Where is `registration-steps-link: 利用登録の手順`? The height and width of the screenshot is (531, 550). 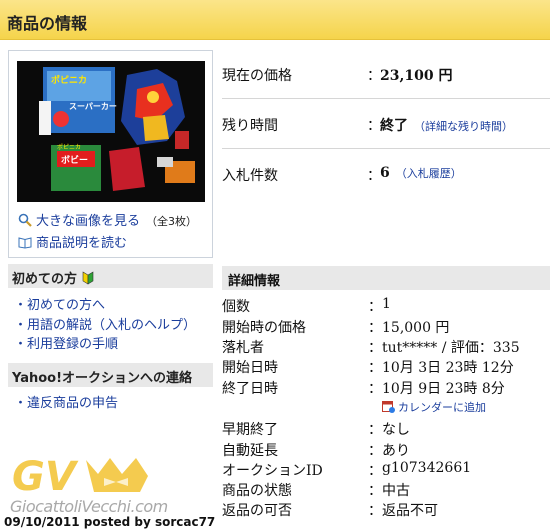
registration-steps-link: 利用登録の手順 is located at coordinates (66, 342).